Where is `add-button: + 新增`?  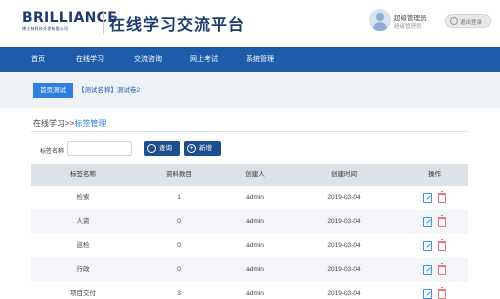 add-button: + 新增 is located at coordinates (202, 148).